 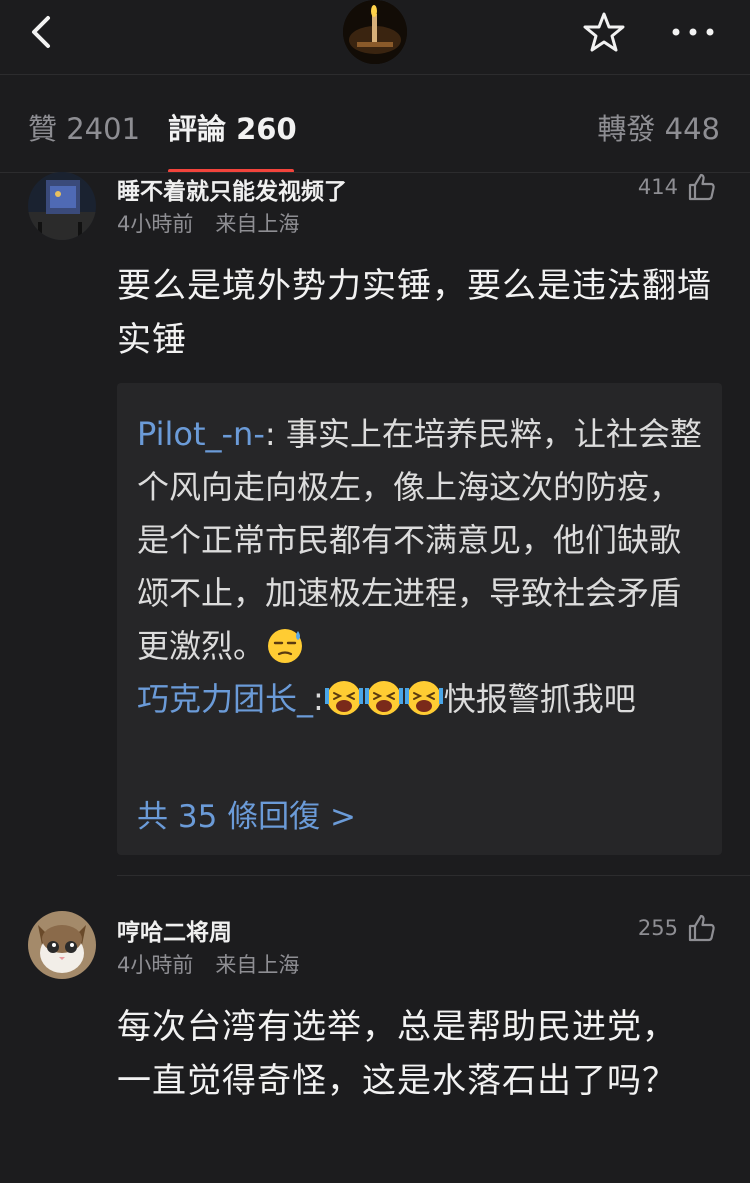 What do you see at coordinates (42, 32) in the screenshot?
I see `back-chevron-icon` at bounding box center [42, 32].